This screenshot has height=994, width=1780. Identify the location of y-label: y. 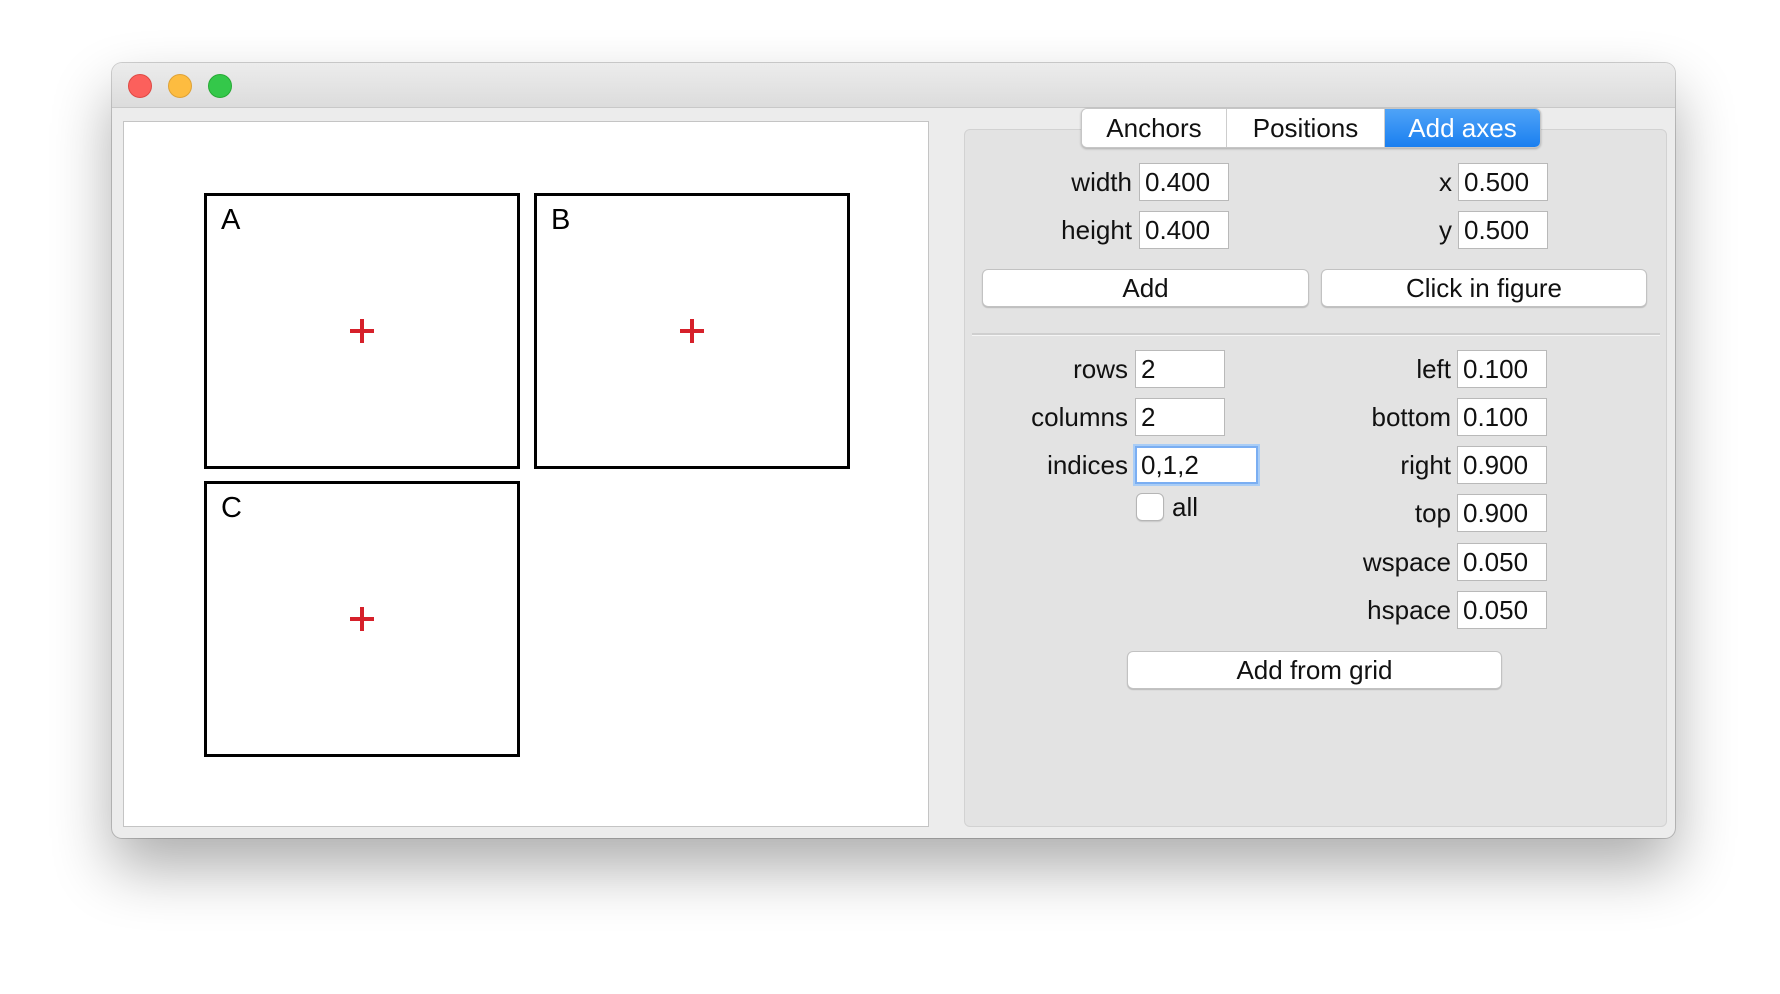
(1445, 230).